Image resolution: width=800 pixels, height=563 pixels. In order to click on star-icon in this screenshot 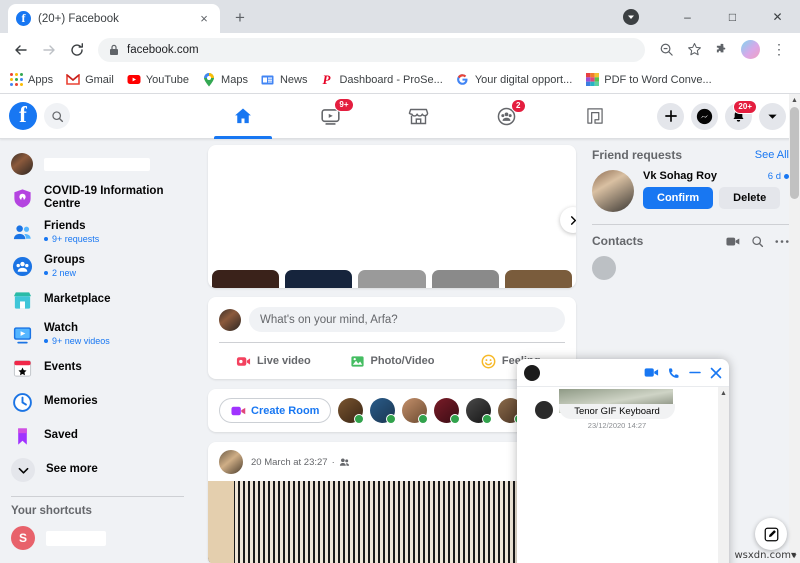, I will do `click(694, 50)`.